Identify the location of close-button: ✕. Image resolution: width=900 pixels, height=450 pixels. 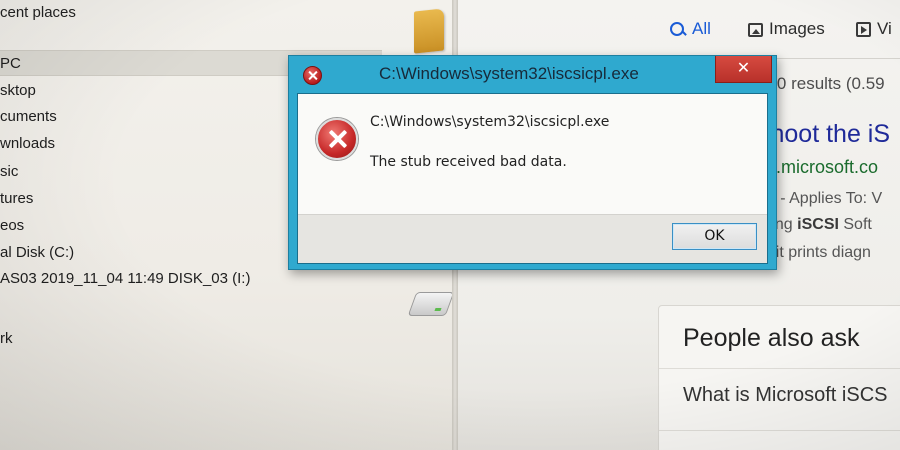
(743, 69).